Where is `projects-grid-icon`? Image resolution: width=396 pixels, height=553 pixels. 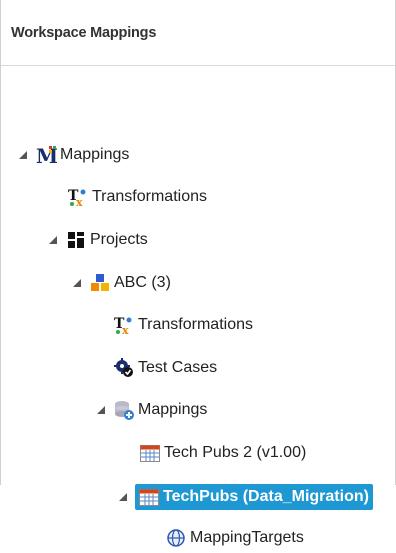
projects-grid-icon is located at coordinates (76, 240).